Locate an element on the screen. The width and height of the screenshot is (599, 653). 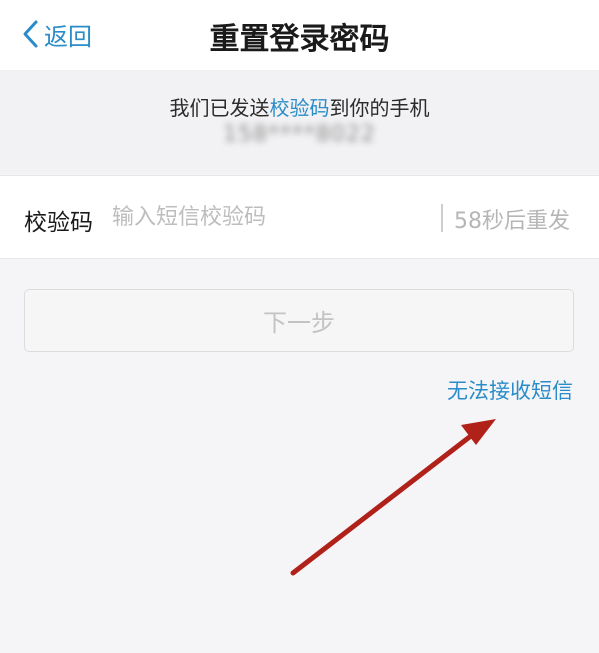
sent-message: 我们已发送校验码到你的手机 is located at coordinates (299, 106).